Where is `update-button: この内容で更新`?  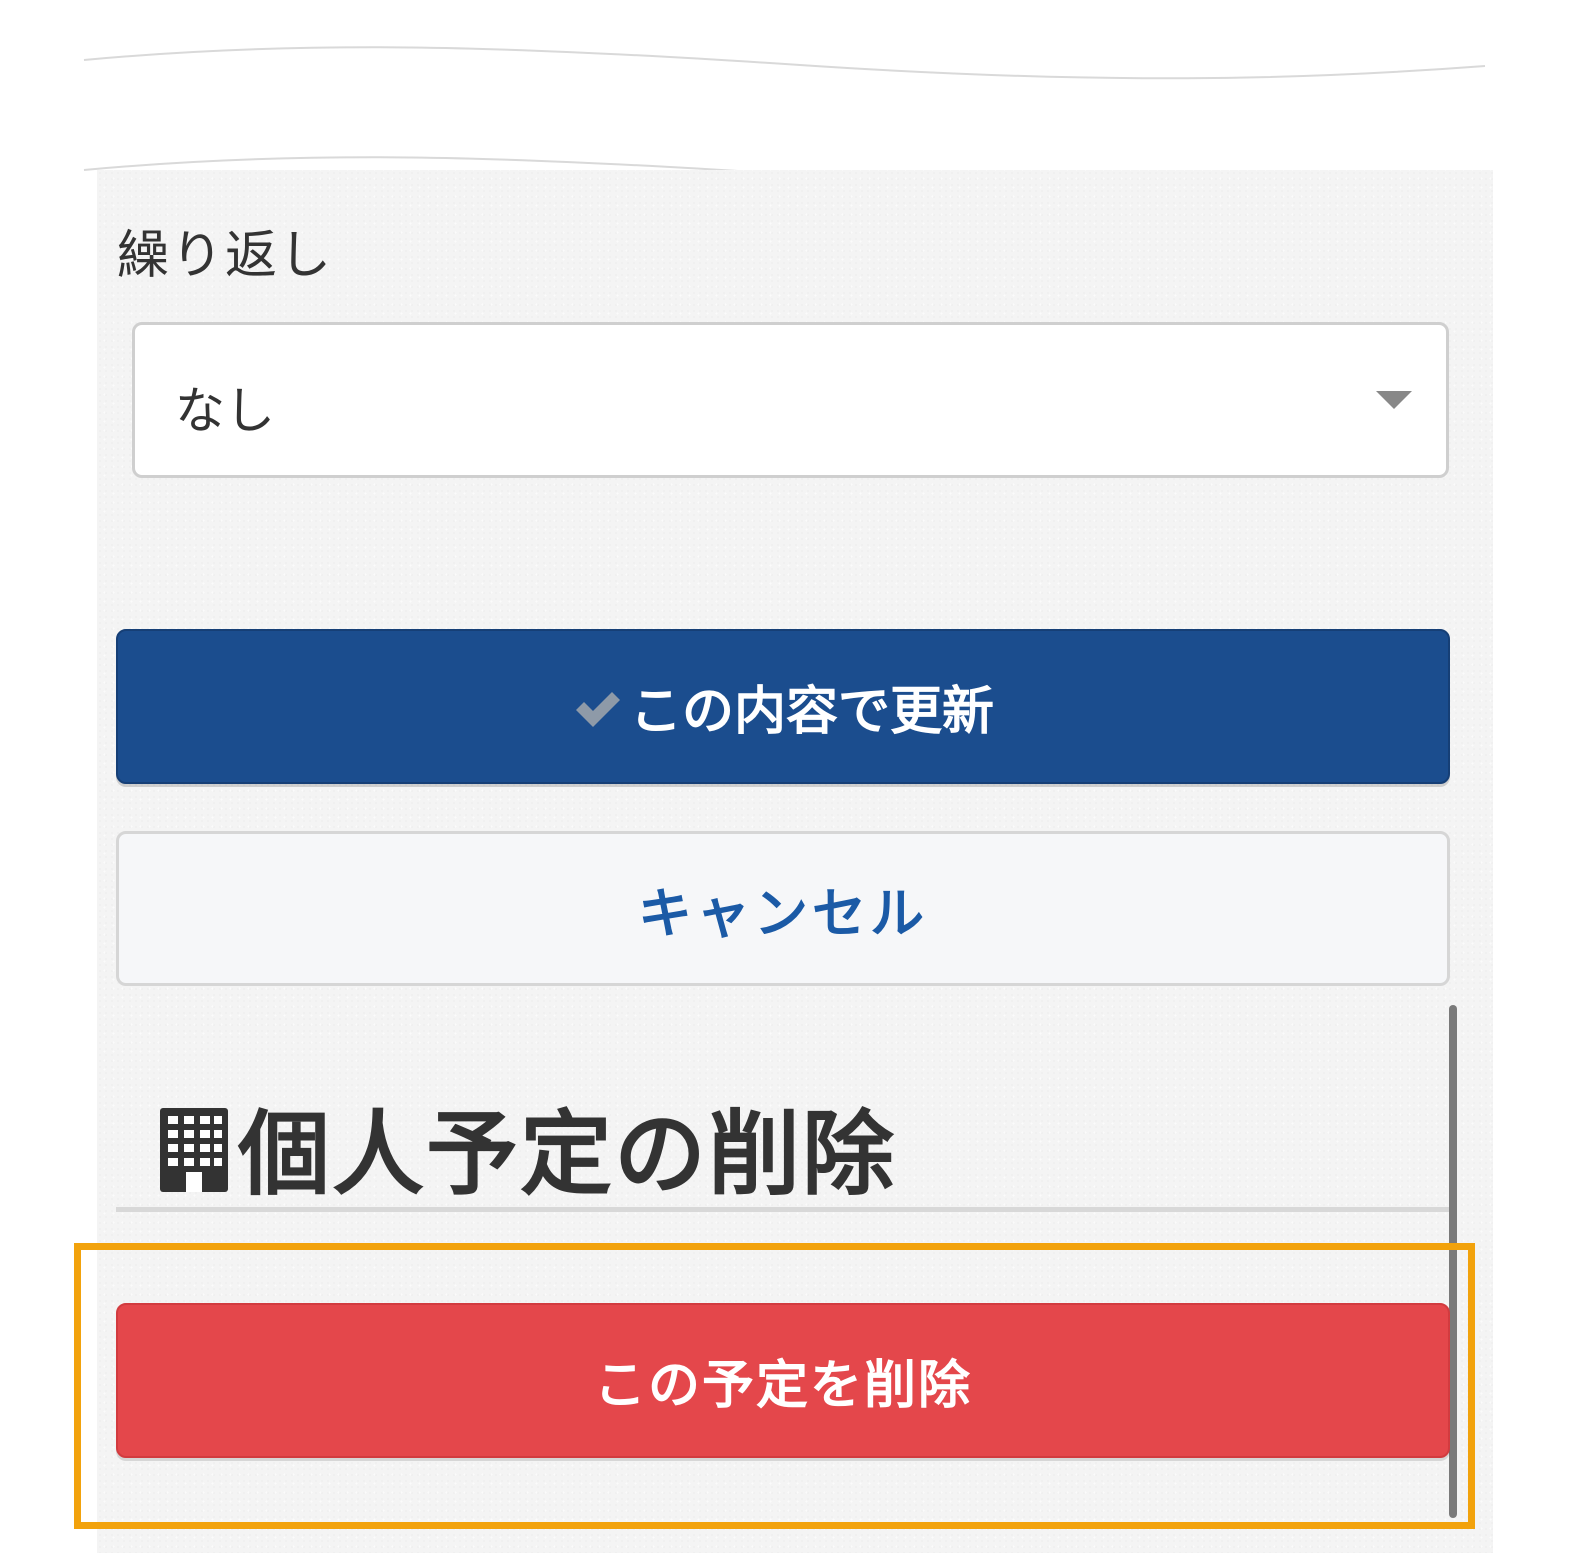 update-button: この内容で更新 is located at coordinates (783, 706).